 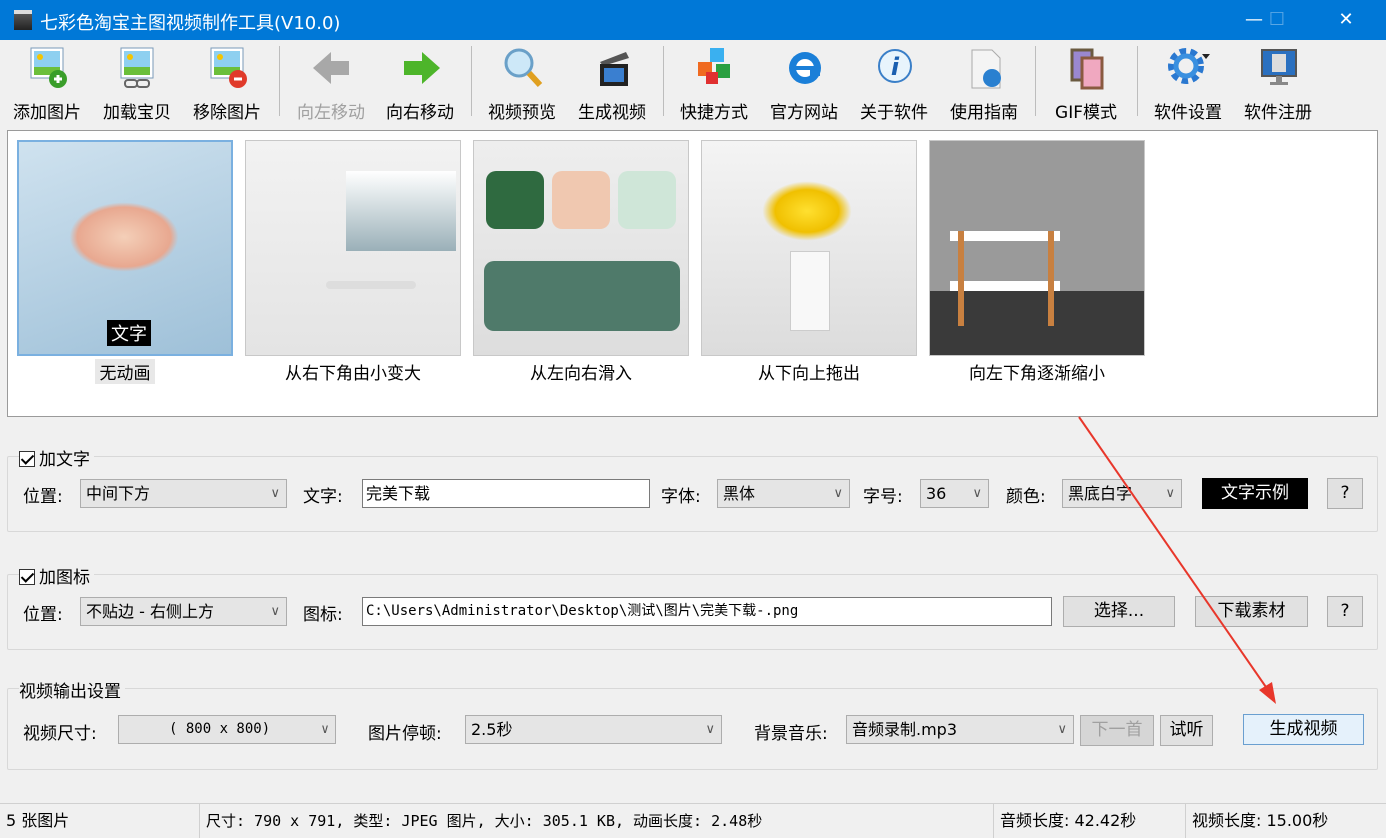 What do you see at coordinates (1177, 560) in the screenshot?
I see `annotation-arrow` at bounding box center [1177, 560].